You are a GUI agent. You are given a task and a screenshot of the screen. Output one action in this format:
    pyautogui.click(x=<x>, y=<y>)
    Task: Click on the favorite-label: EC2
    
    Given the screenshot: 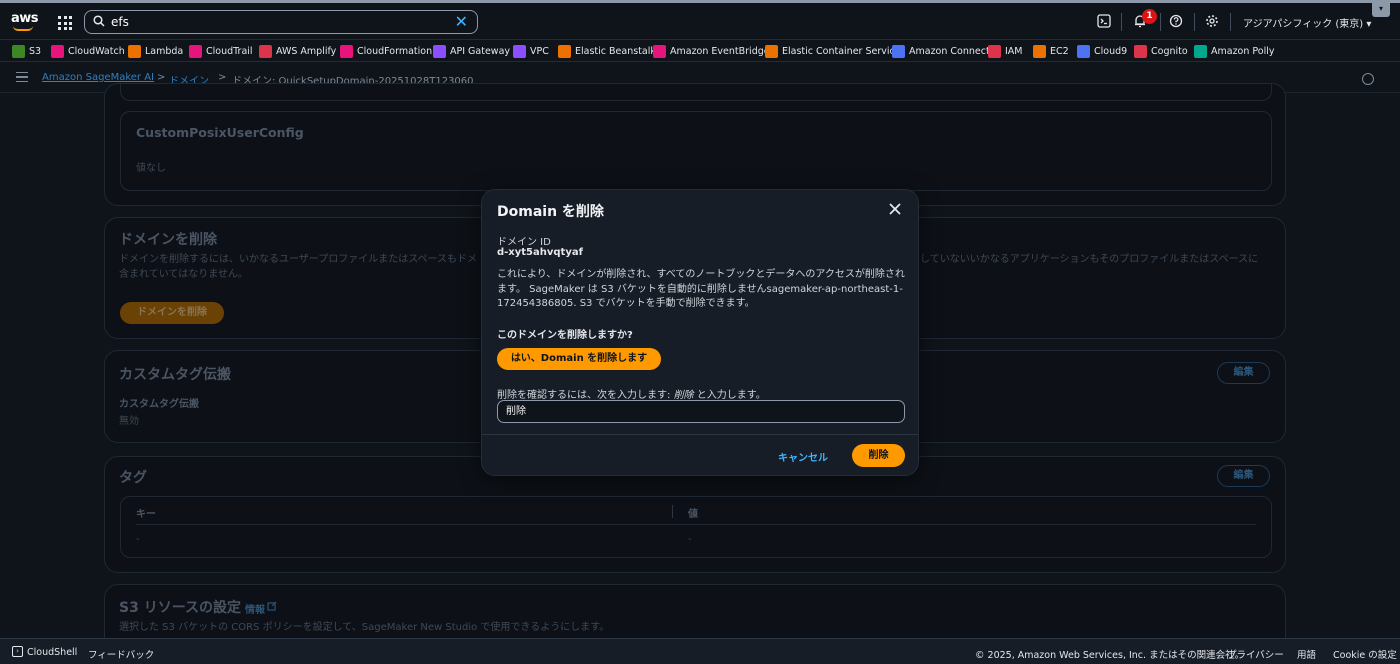 What is the action you would take?
    pyautogui.click(x=1059, y=51)
    